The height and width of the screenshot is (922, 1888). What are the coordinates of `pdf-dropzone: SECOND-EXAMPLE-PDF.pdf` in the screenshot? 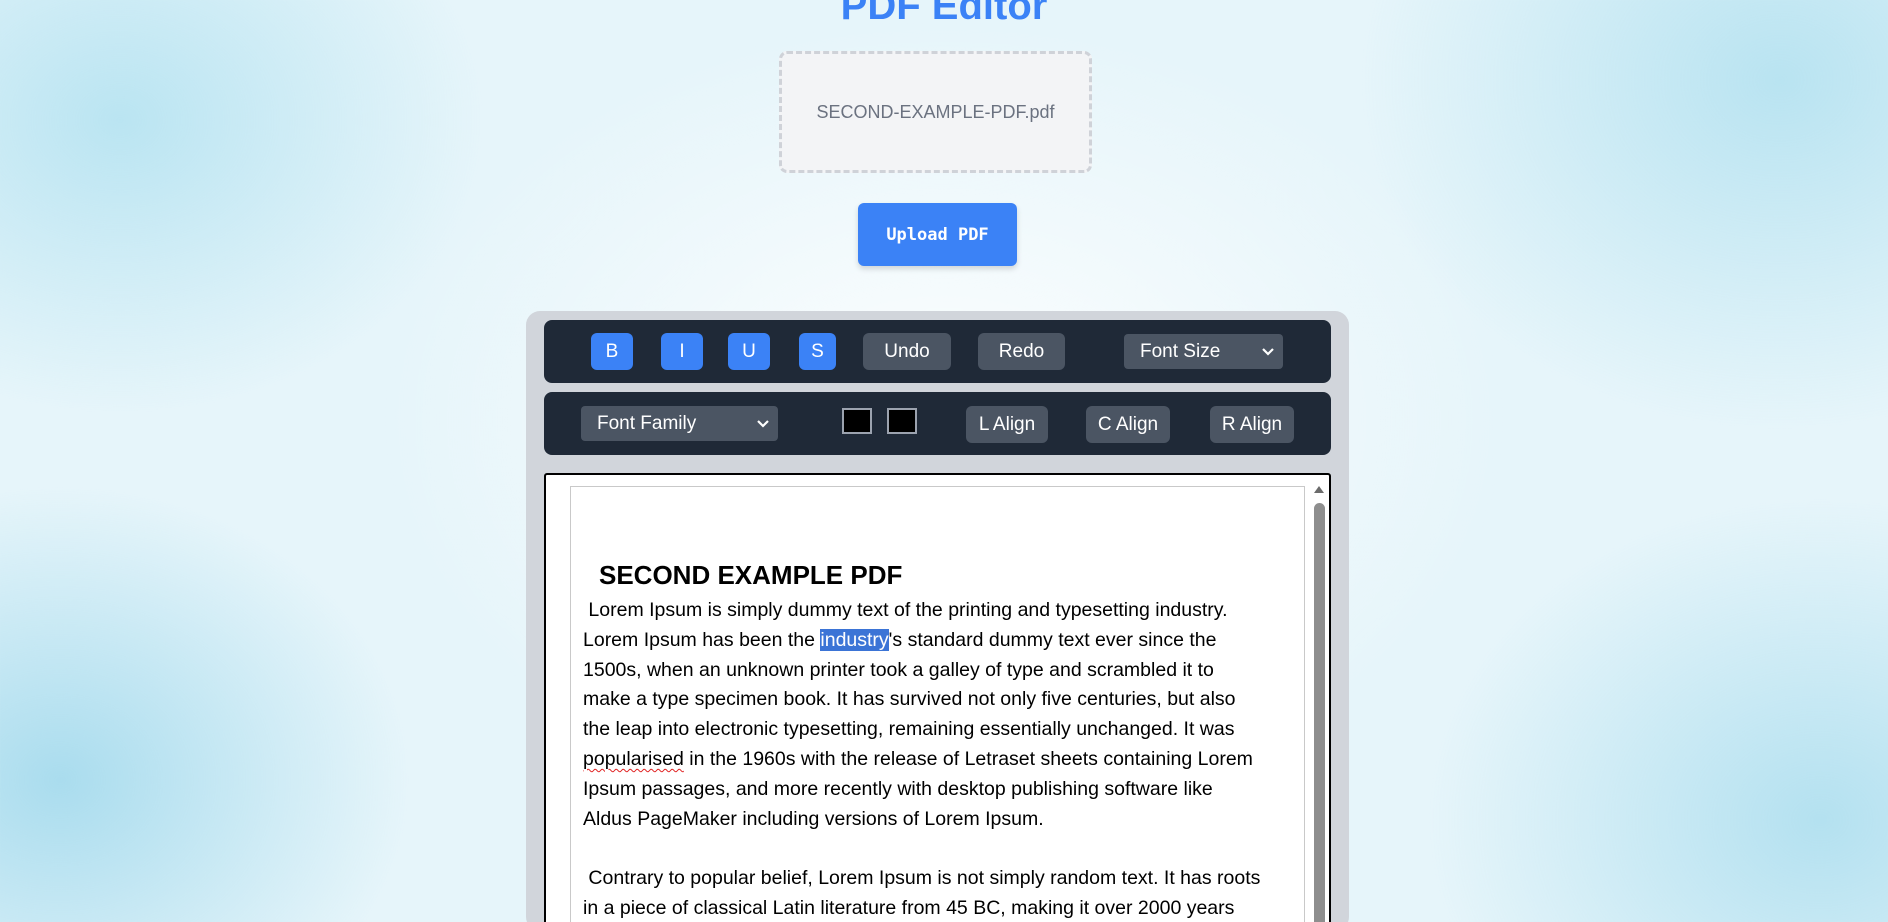 It's located at (935, 112).